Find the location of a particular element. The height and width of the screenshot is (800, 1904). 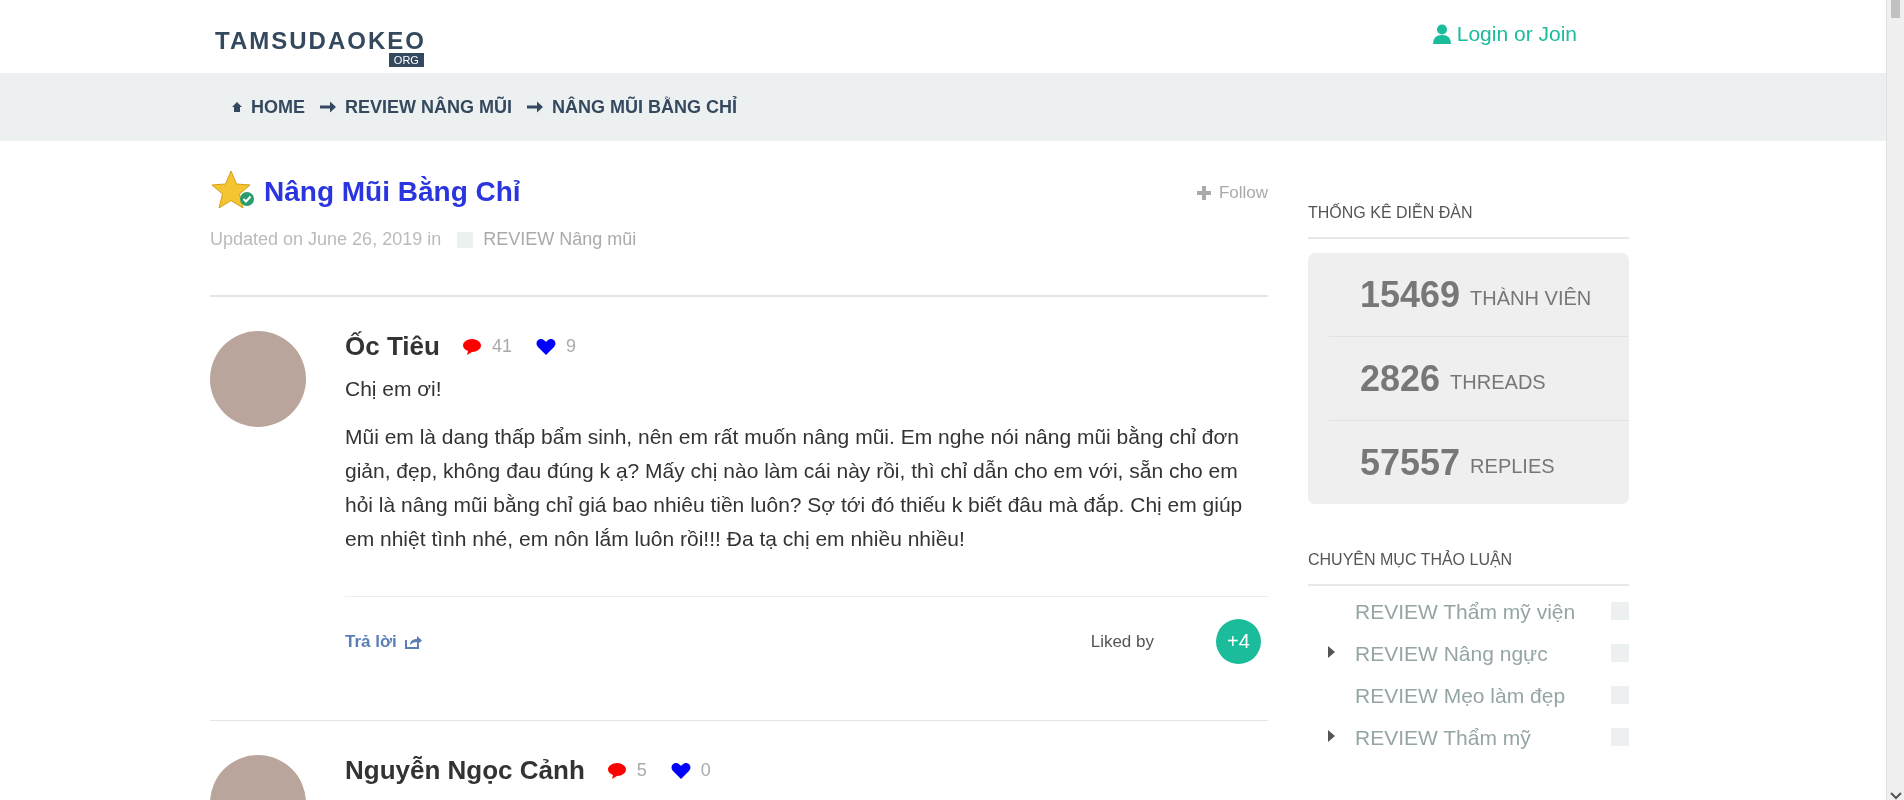

share-icon is located at coordinates (413, 641).